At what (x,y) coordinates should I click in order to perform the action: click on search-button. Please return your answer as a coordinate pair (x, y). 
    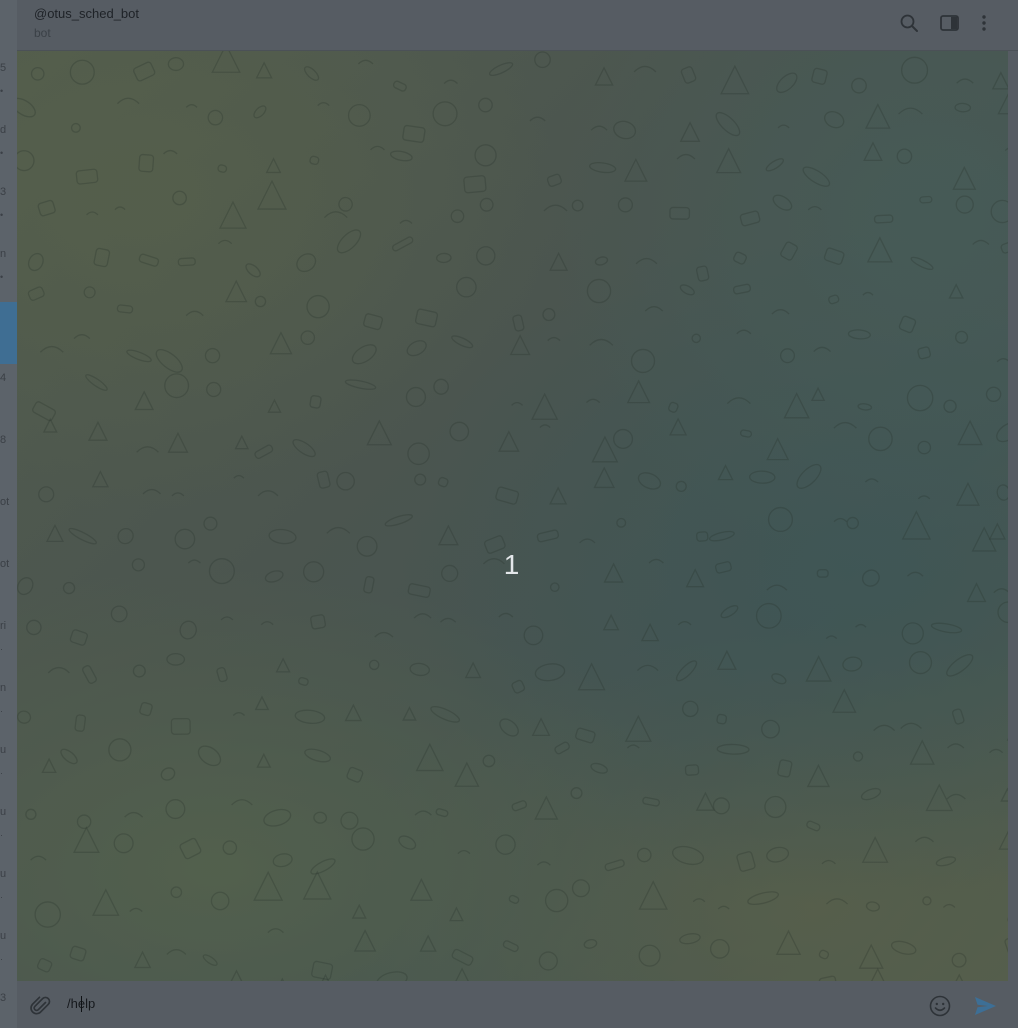
    Looking at the image, I should click on (909, 23).